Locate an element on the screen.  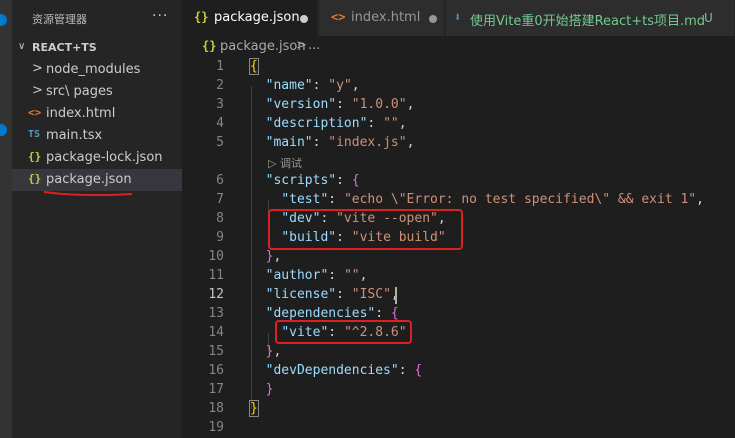
breadcrumb-file: package.json is located at coordinates (263, 46).